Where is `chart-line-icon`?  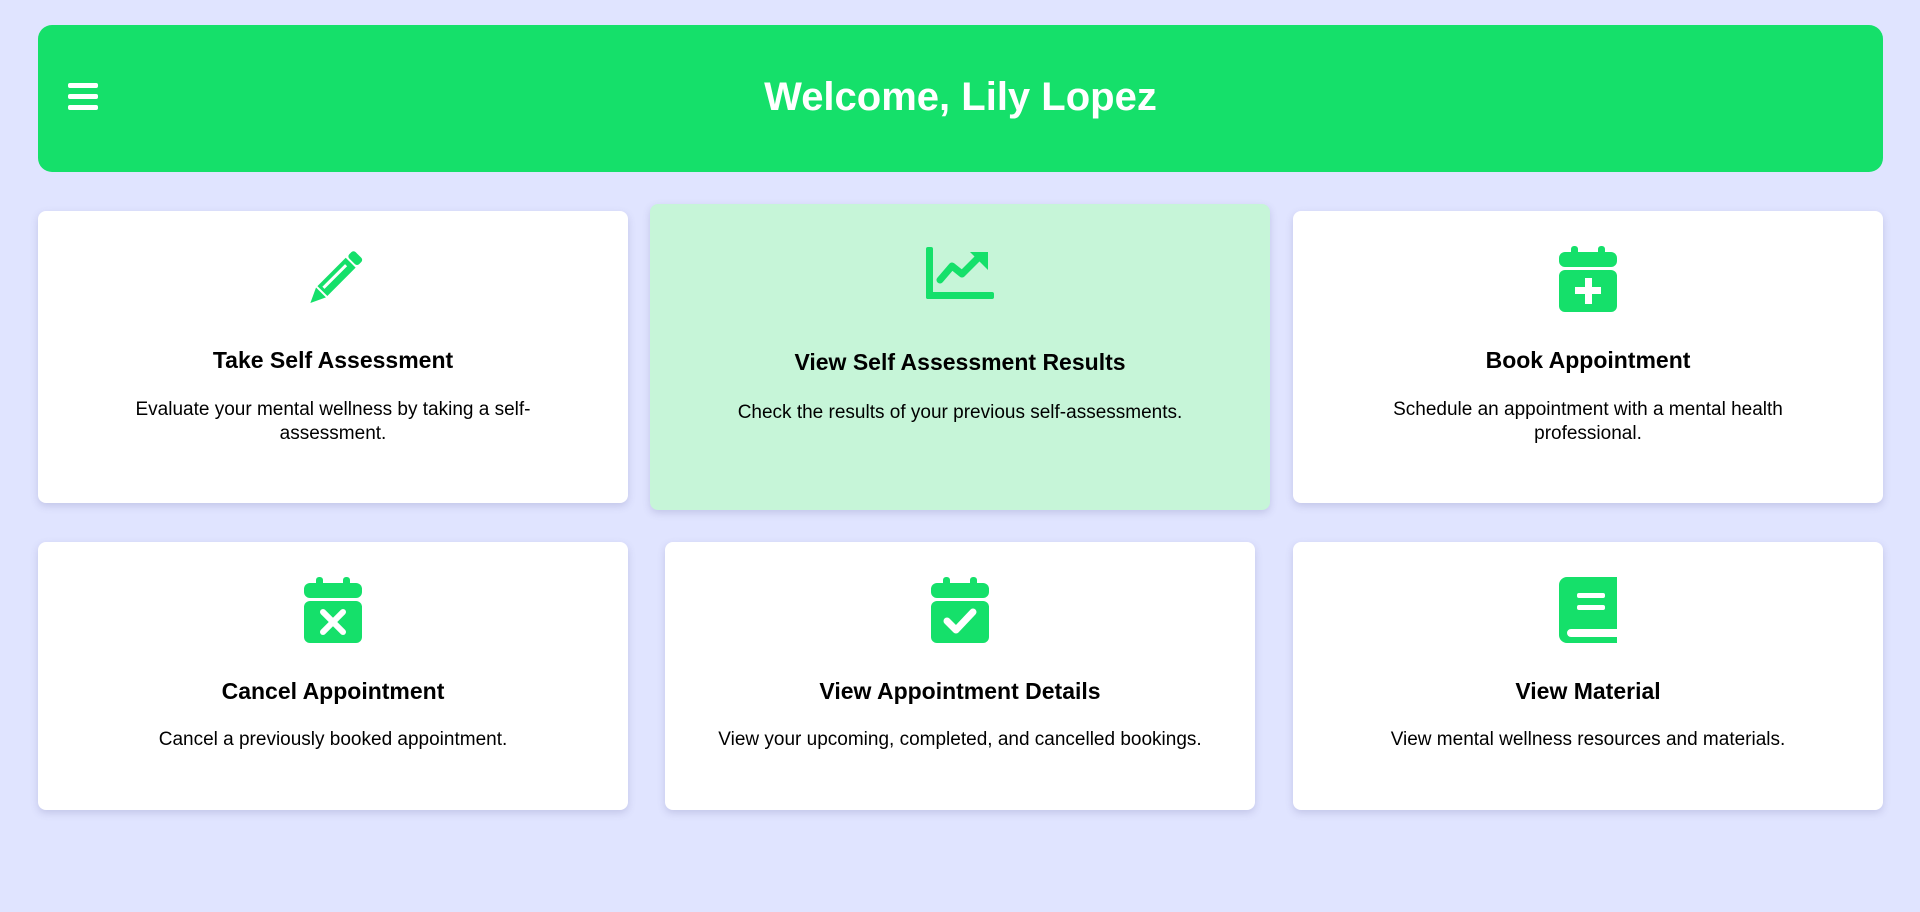
chart-line-icon is located at coordinates (960, 273).